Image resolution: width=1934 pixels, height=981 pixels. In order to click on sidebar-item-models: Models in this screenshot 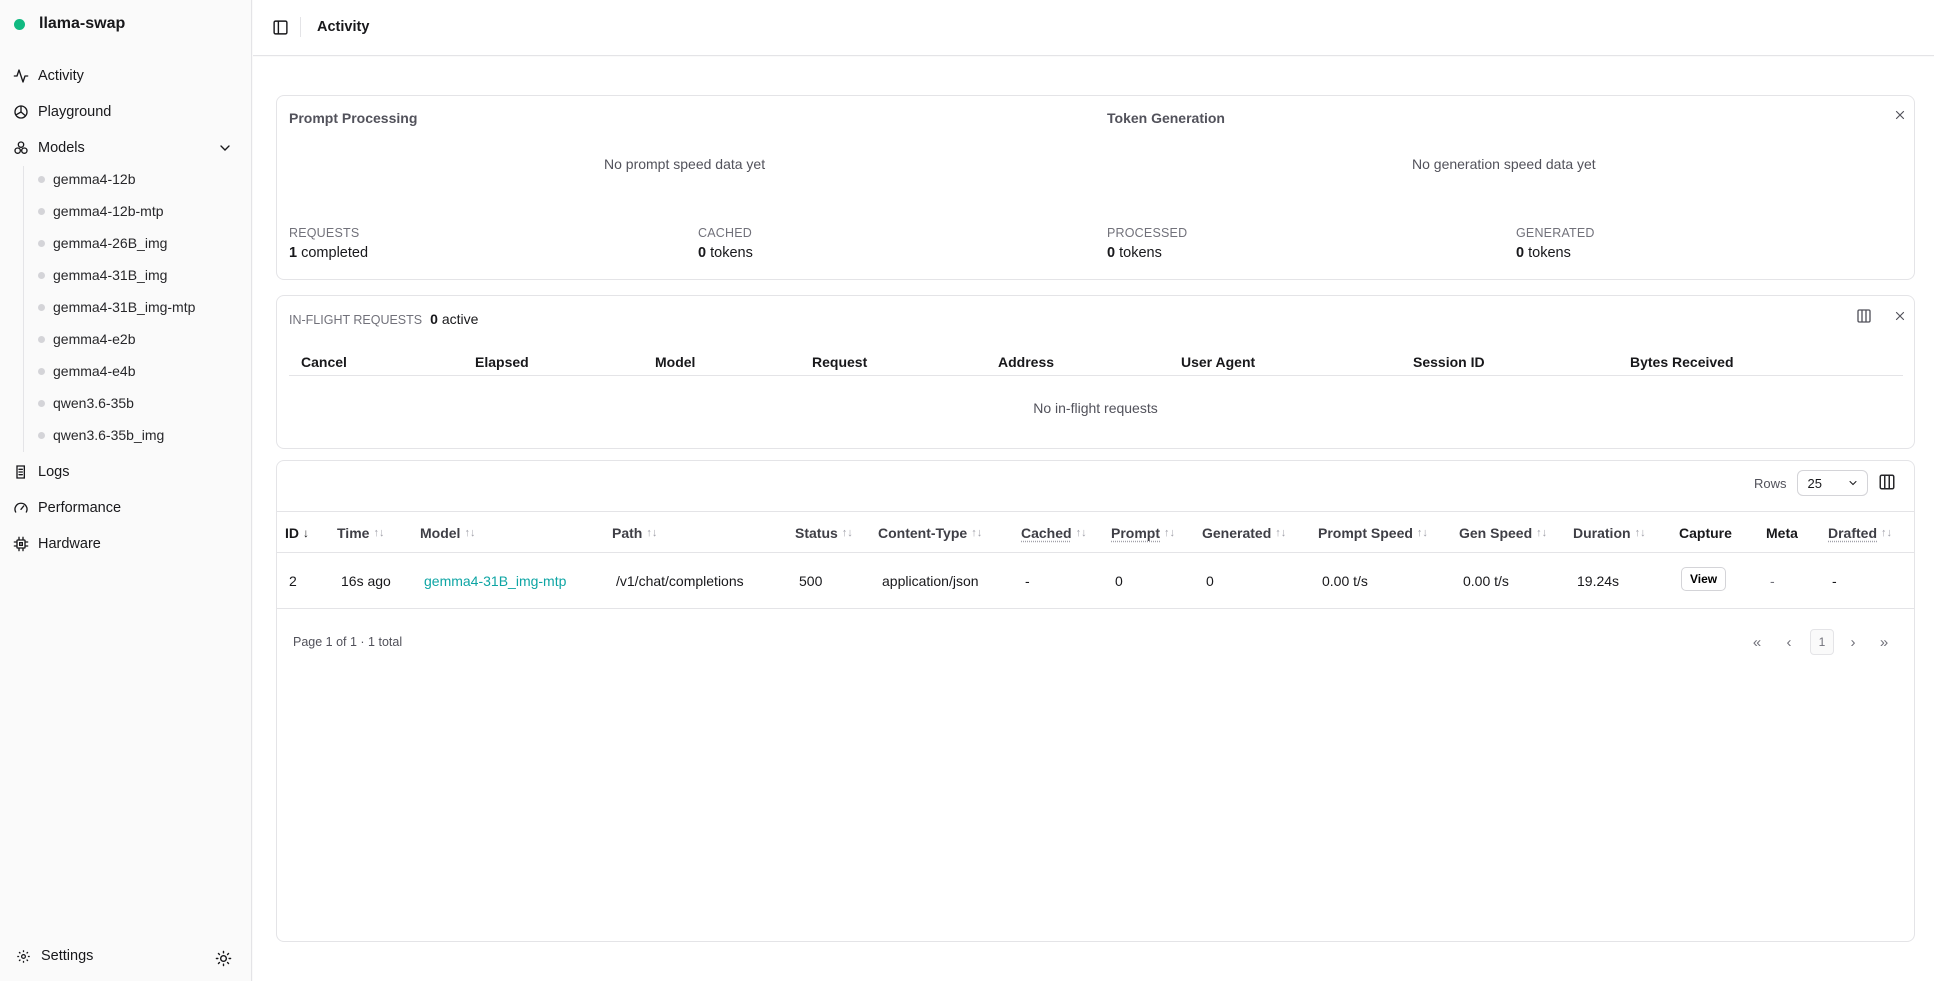, I will do `click(126, 148)`.